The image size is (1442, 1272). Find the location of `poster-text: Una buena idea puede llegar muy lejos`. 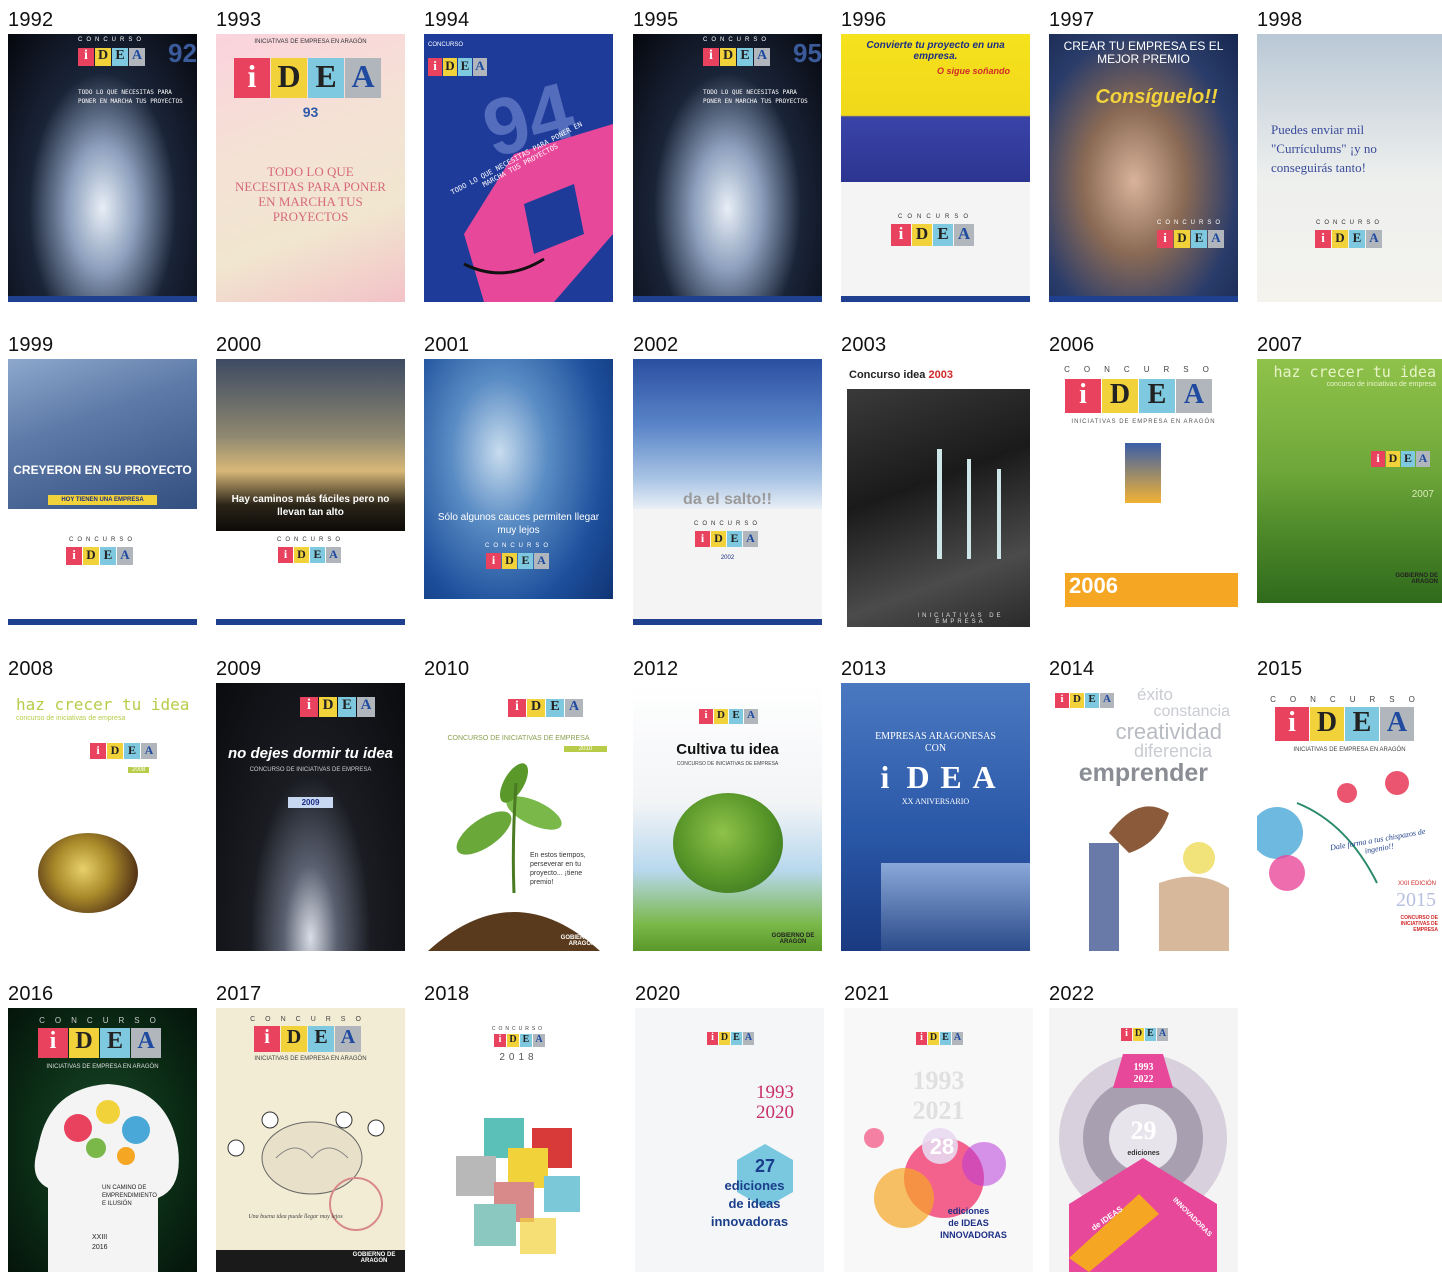

poster-text: Una buena idea puede llegar muy lejos is located at coordinates (295, 1217).